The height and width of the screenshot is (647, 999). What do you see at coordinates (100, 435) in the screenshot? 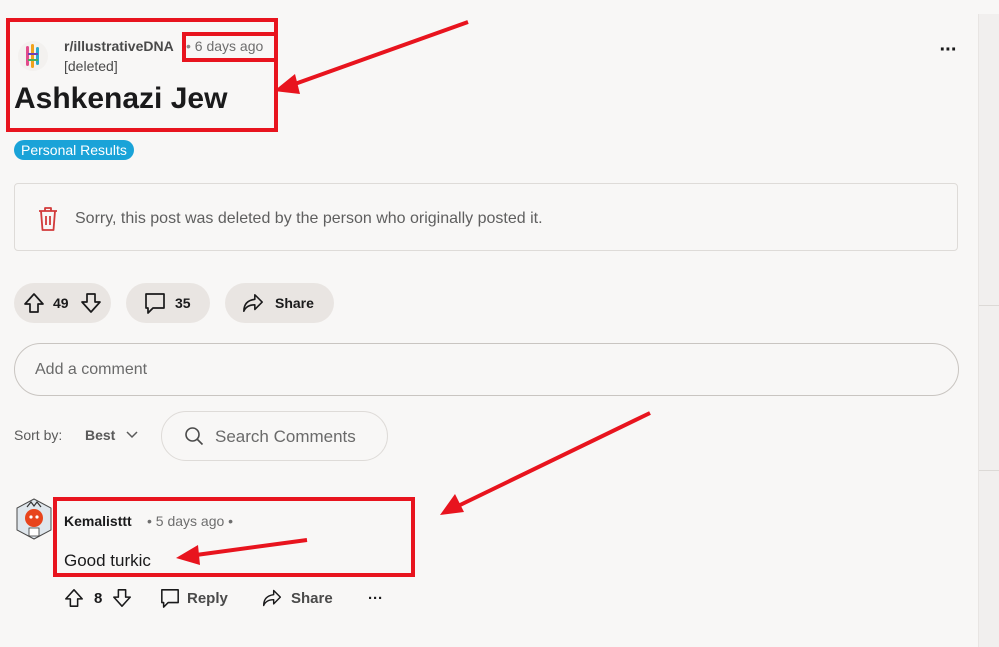
I see `sort-dropdown: Best` at bounding box center [100, 435].